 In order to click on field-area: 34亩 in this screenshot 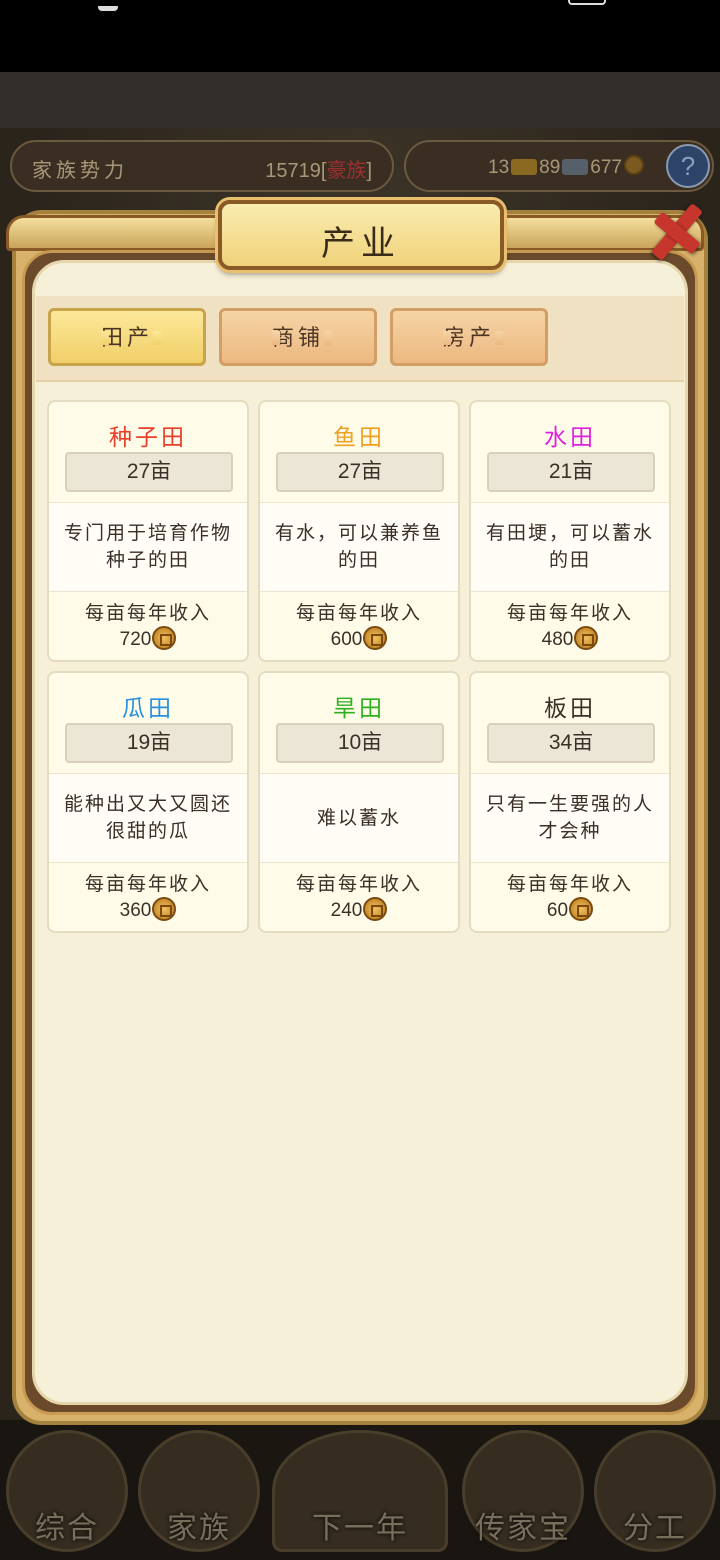, I will do `click(571, 743)`.